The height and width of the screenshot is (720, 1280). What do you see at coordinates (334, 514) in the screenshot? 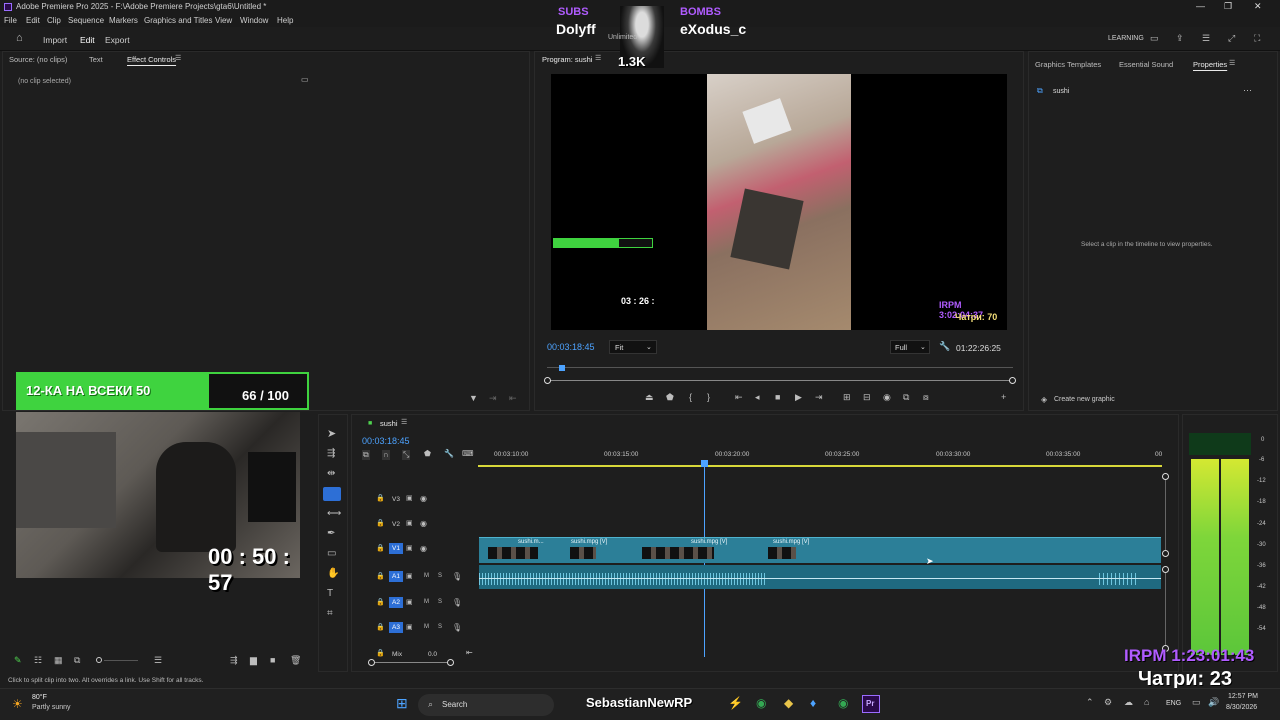
I see `slip-tool-icon: ⟷` at bounding box center [334, 514].